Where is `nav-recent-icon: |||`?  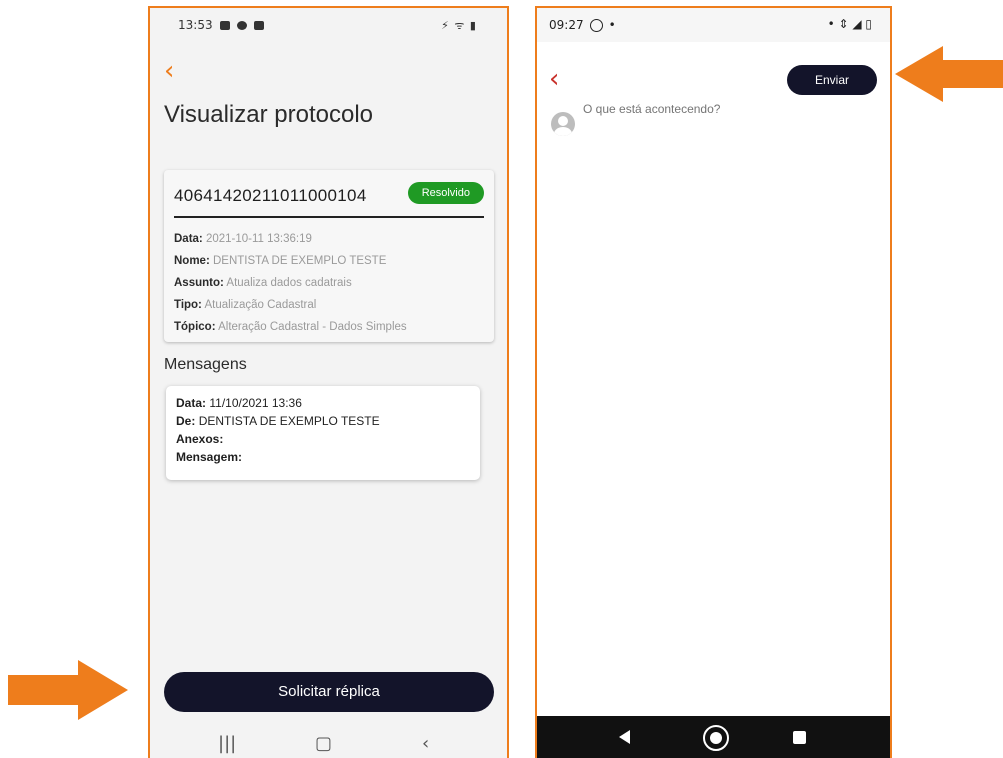
nav-recent-icon: ||| is located at coordinates (227, 743).